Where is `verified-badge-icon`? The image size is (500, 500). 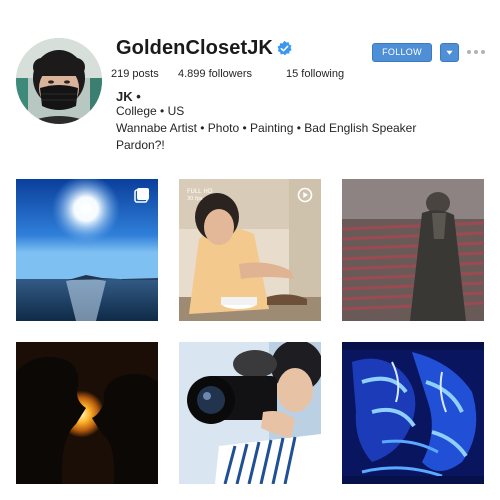
verified-badge-icon is located at coordinates (284, 48).